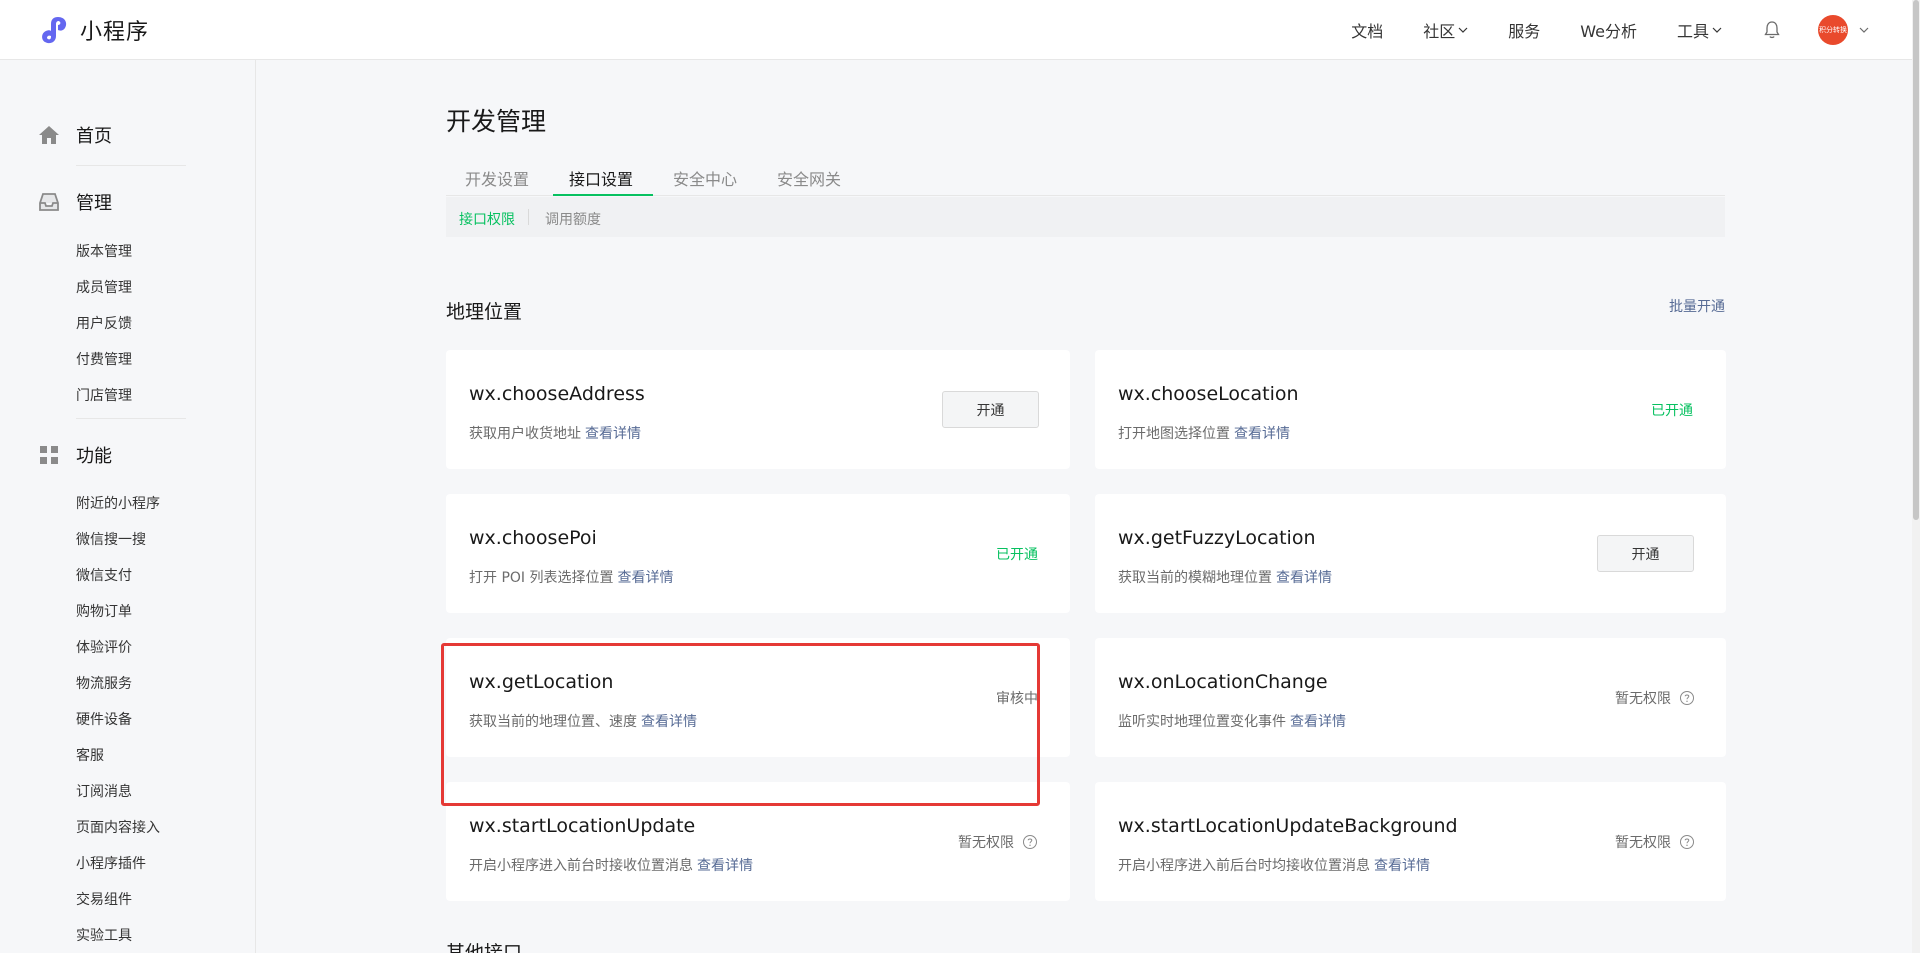 The image size is (1920, 953). Describe the element at coordinates (484, 947) in the screenshot. I see `section-title-other-apis: 其他接口` at that location.